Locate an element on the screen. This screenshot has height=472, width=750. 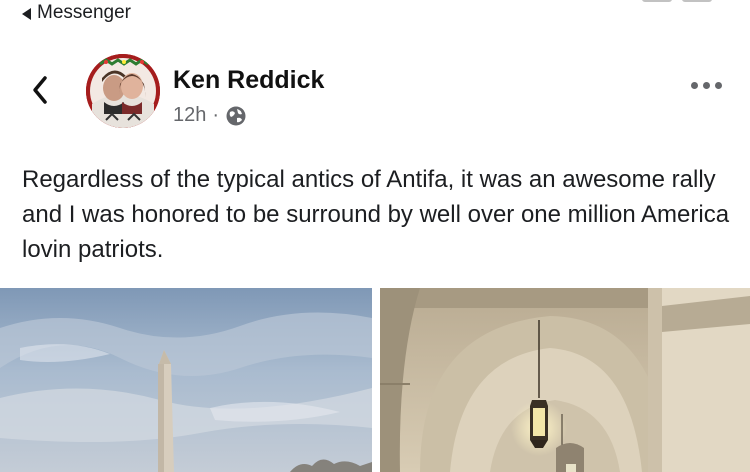
system-status-icons is located at coordinates (677, 1).